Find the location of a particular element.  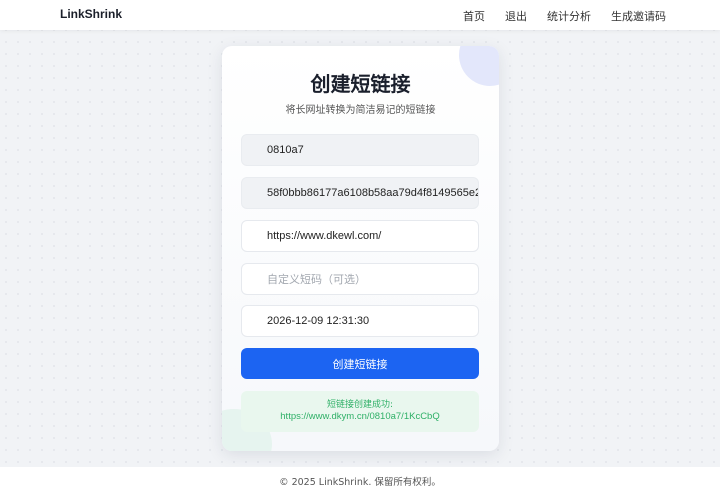

expire-time-value: 2026-12-09 12:31:30 is located at coordinates (318, 321).